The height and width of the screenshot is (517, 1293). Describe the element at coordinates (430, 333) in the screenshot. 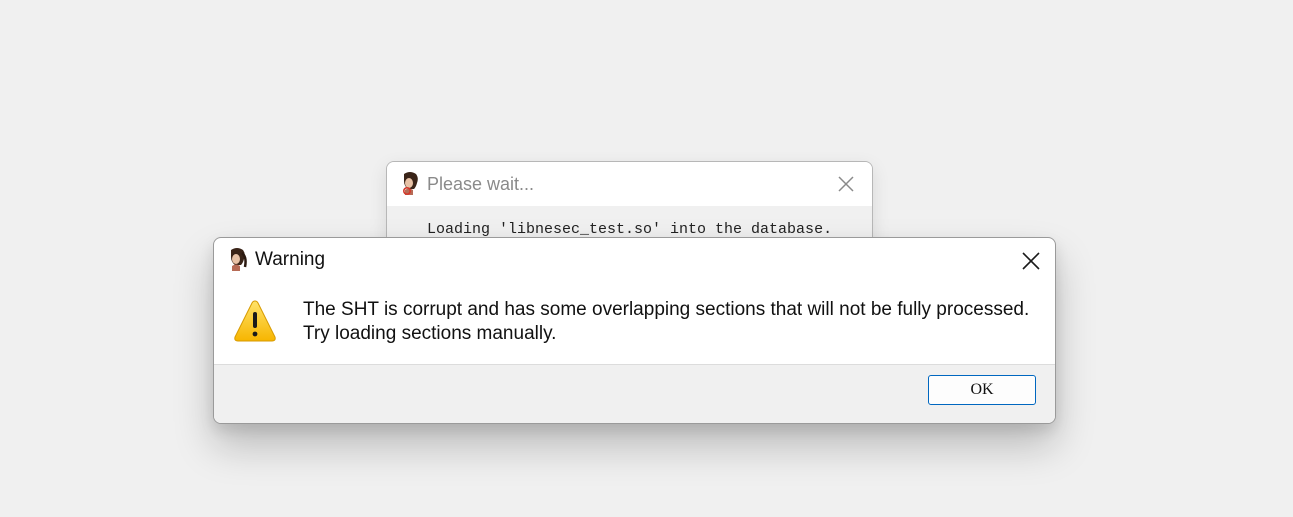

I see `warning-message-line: Try loading sections manually.` at that location.